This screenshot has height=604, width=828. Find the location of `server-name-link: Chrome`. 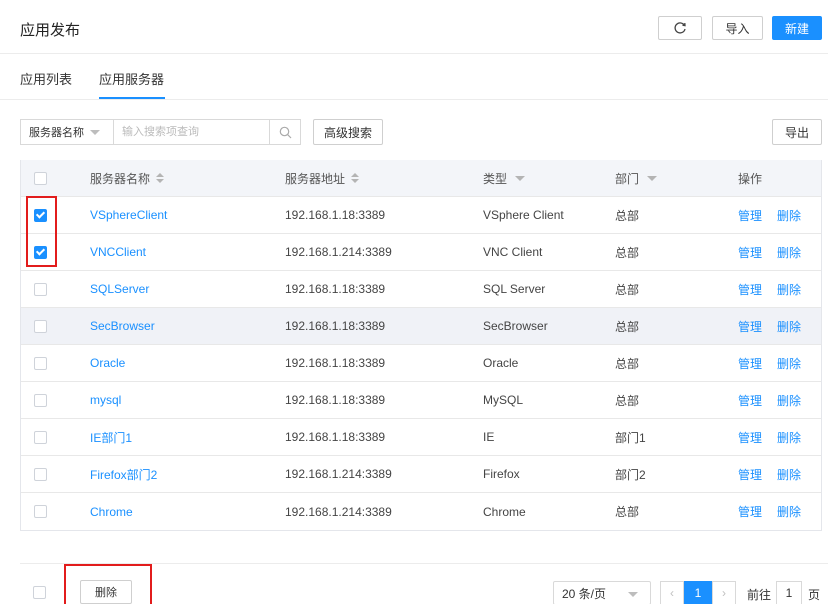

server-name-link: Chrome is located at coordinates (111, 511).